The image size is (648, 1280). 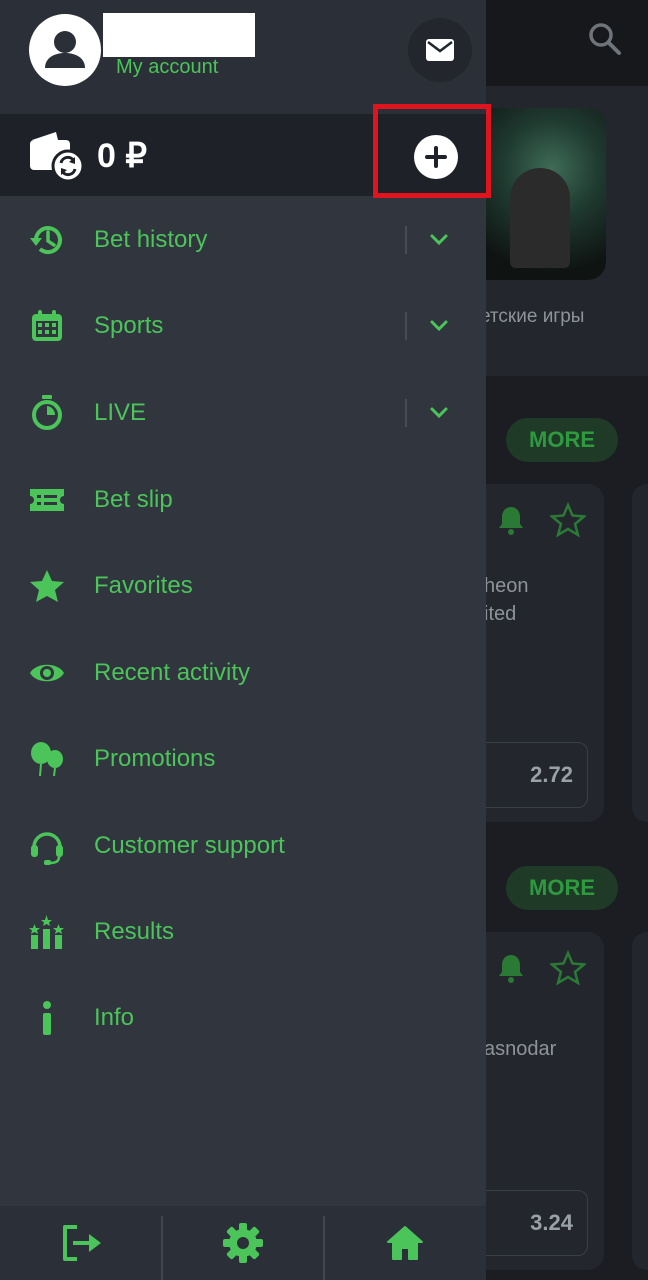 I want to click on balloons-icon, so click(x=47, y=759).